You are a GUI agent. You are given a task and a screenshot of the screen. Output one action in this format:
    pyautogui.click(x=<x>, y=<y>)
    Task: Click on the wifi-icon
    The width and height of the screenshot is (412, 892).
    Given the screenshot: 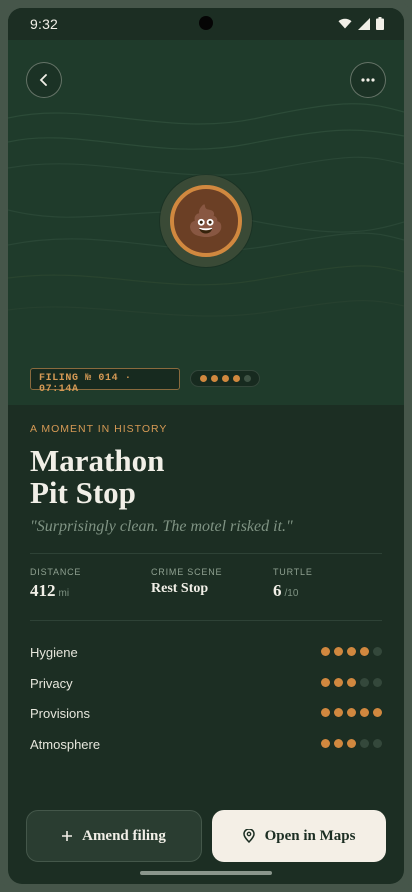 What is the action you would take?
    pyautogui.click(x=345, y=23)
    